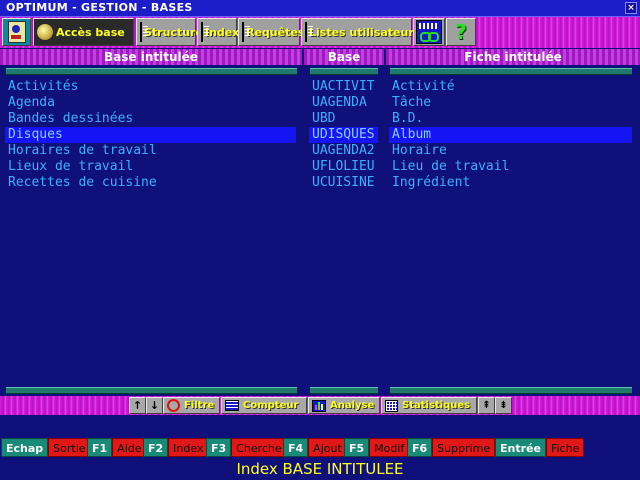  I want to click on arrow-down-icon: ↓, so click(154, 405).